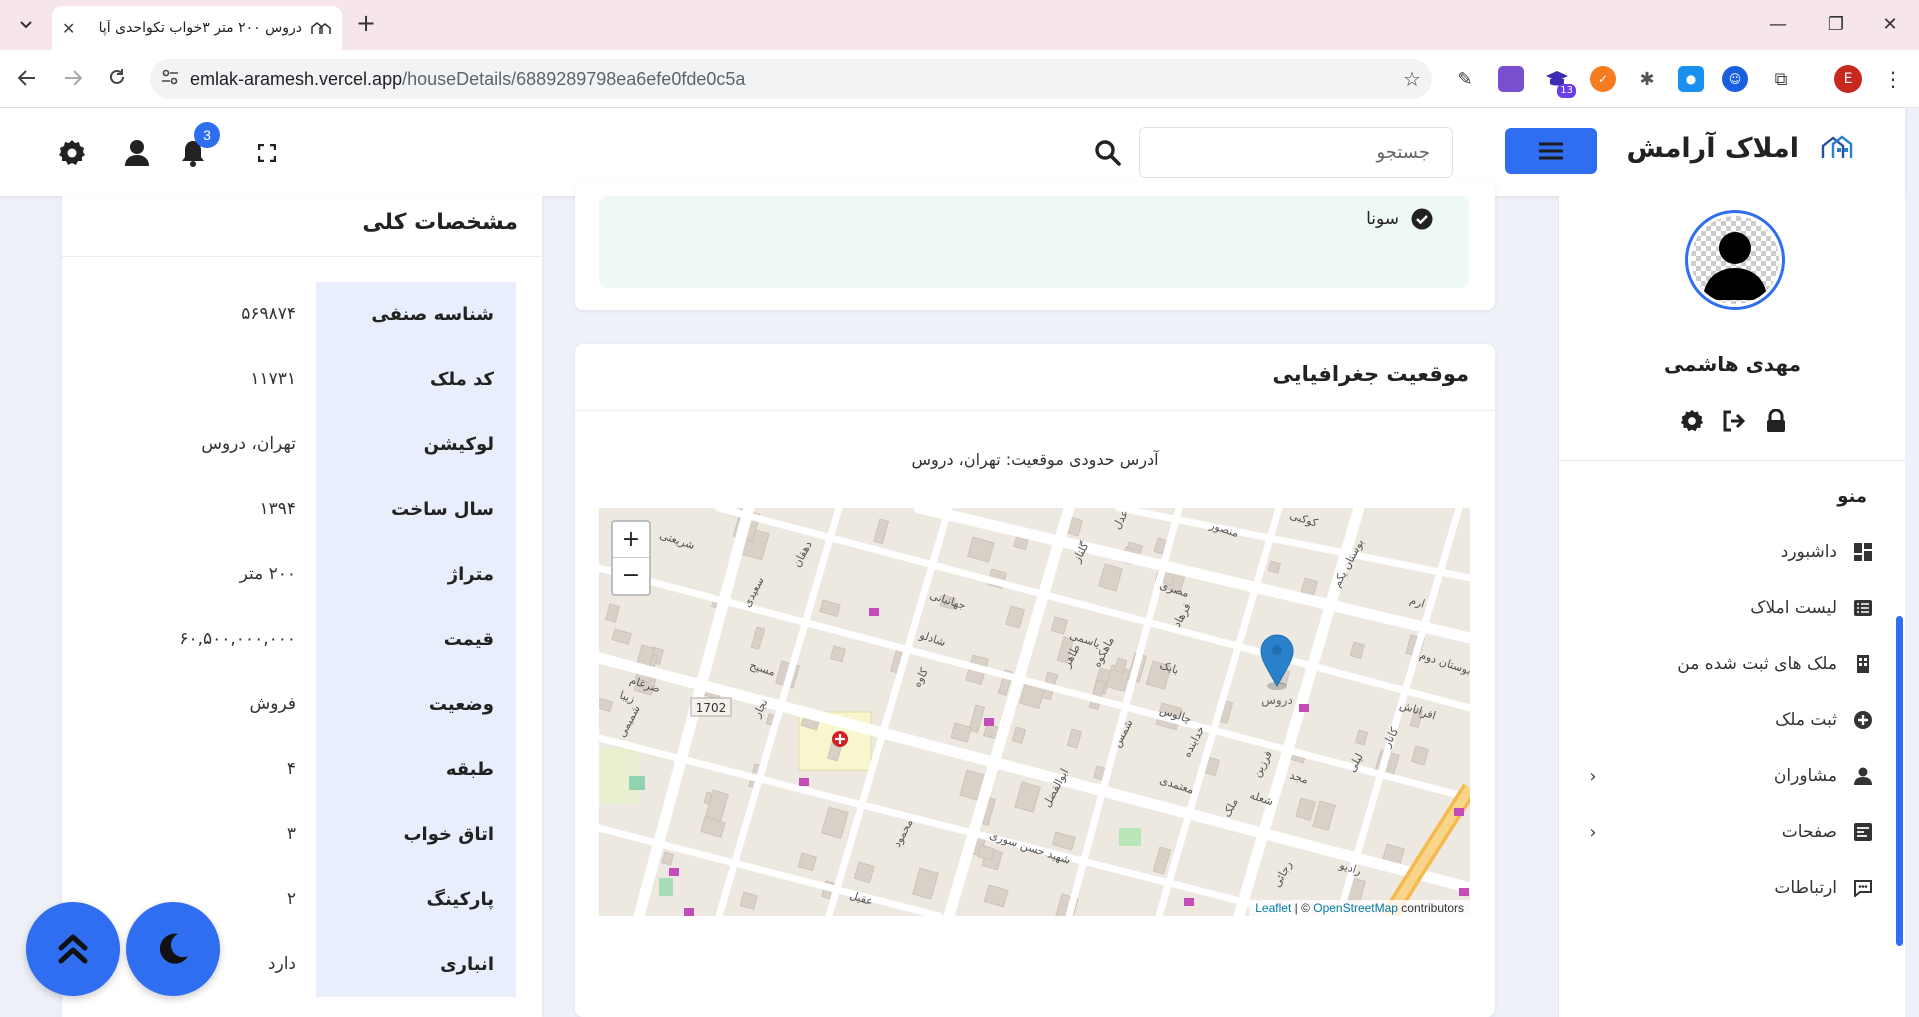 Image resolution: width=1919 pixels, height=1017 pixels. What do you see at coordinates (1399, 219) in the screenshot?
I see `amenity-item: سونا` at bounding box center [1399, 219].